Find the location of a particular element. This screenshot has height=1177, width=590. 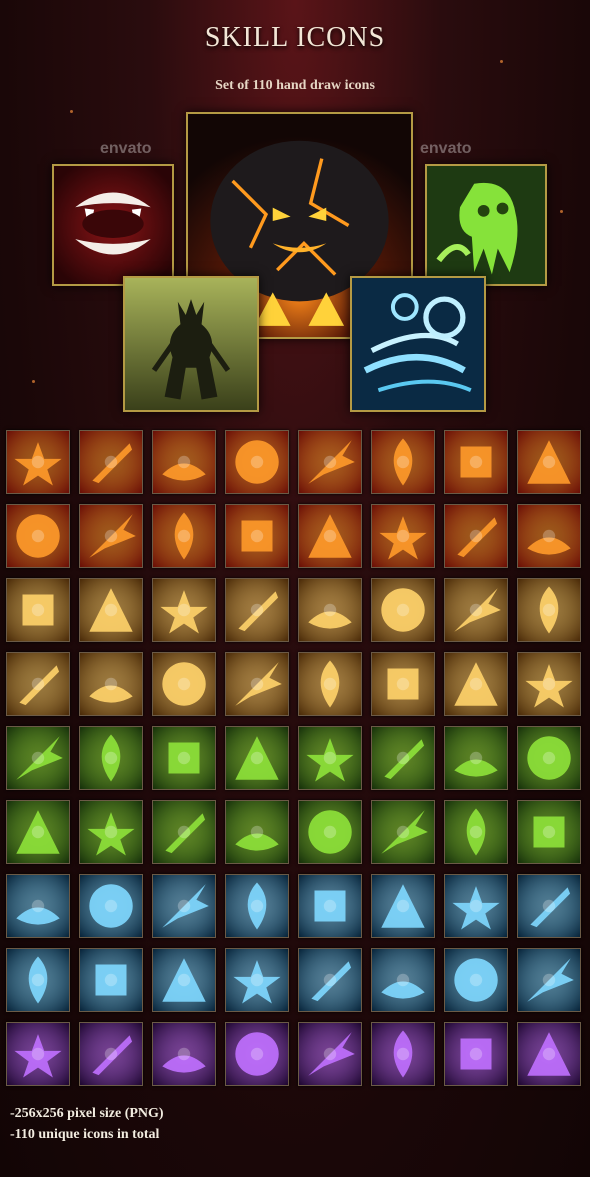

blood-drops-icon is located at coordinates (184, 536).